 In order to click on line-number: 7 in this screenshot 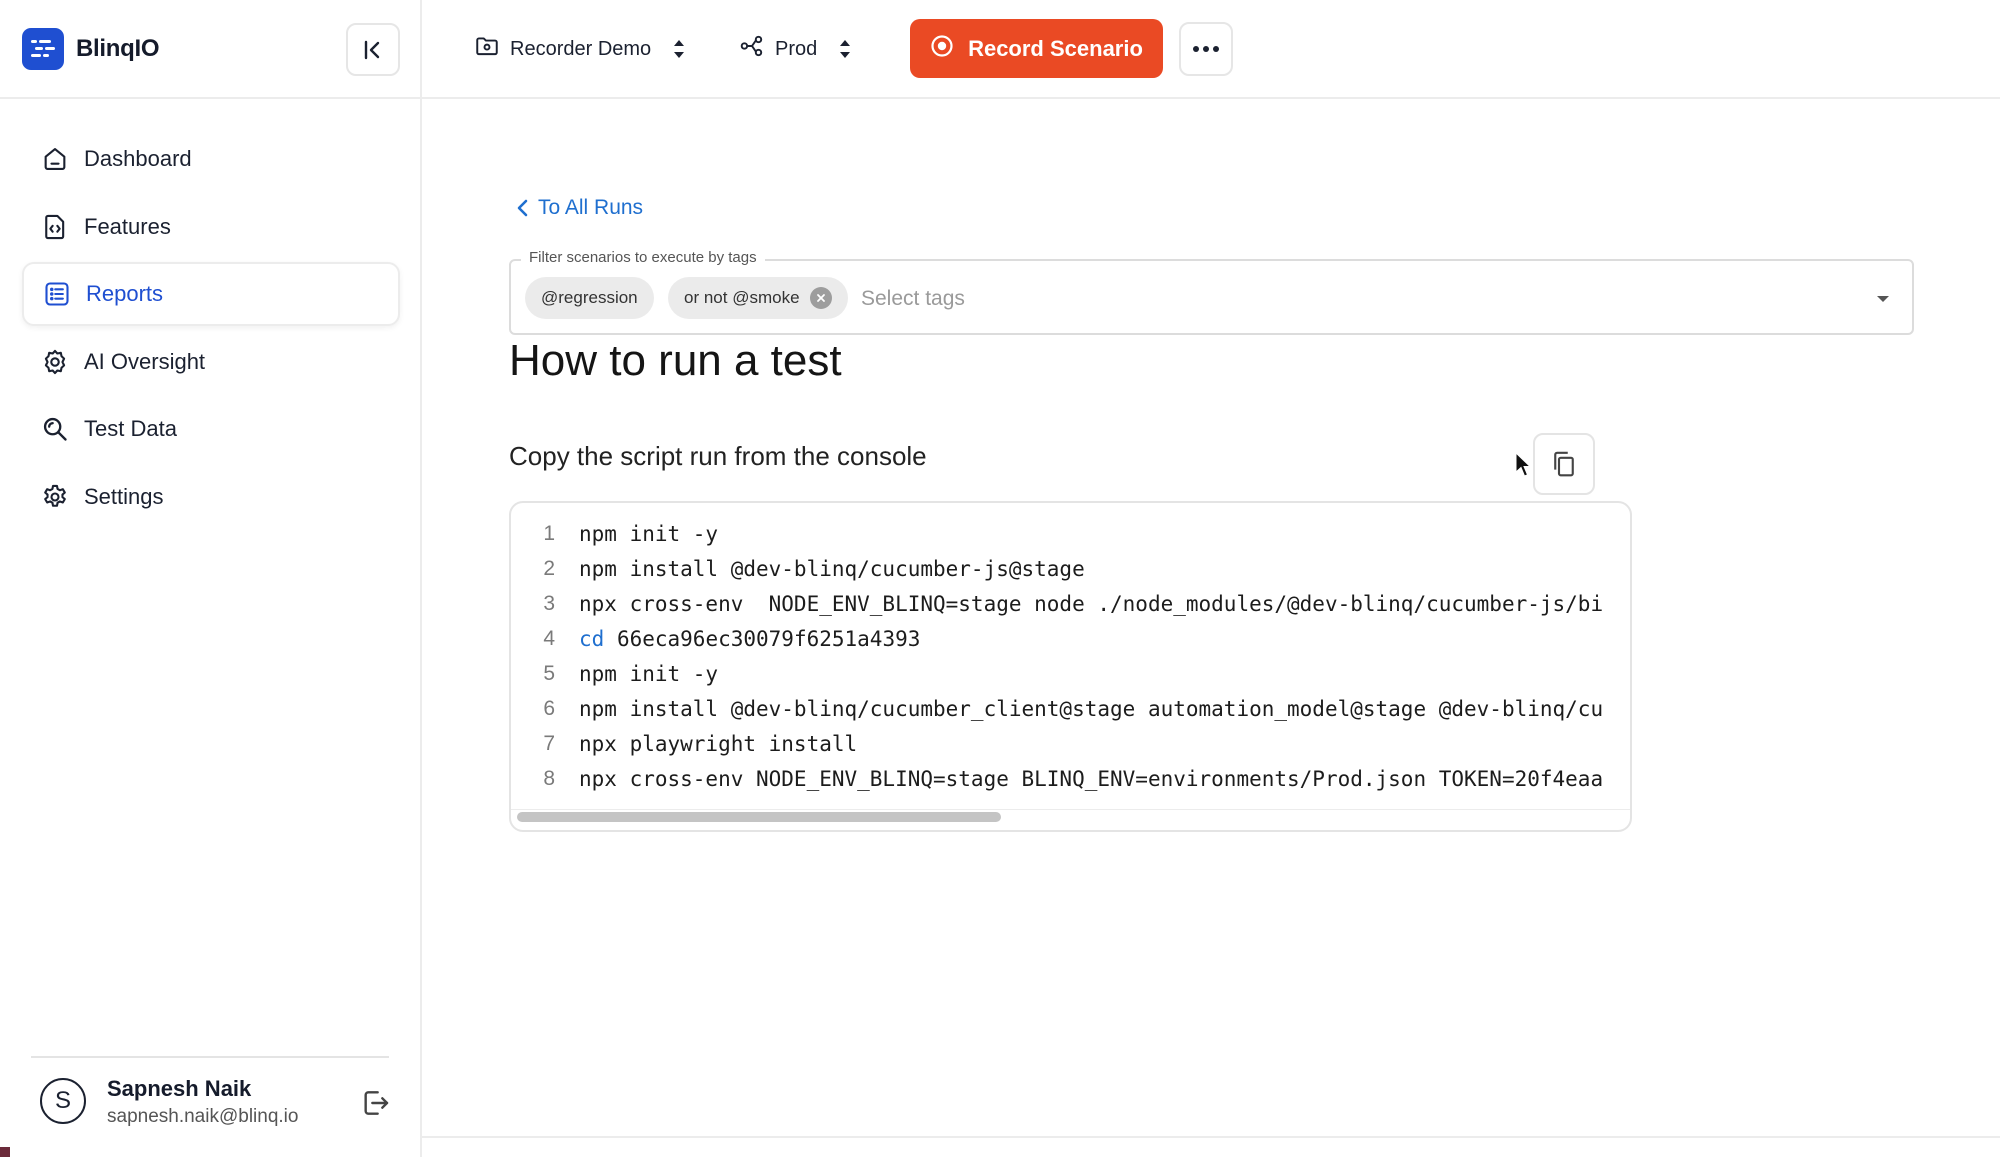, I will do `click(549, 744)`.